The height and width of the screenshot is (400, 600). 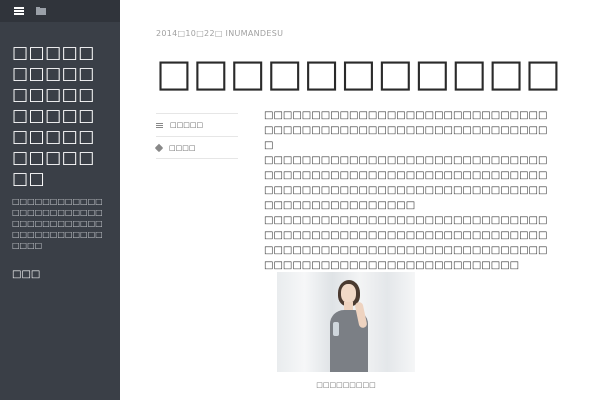 I want to click on site-title: □□□□□□□□□□□□□□□□□□□□□□□□□□□□□□□□, so click(x=61, y=116).